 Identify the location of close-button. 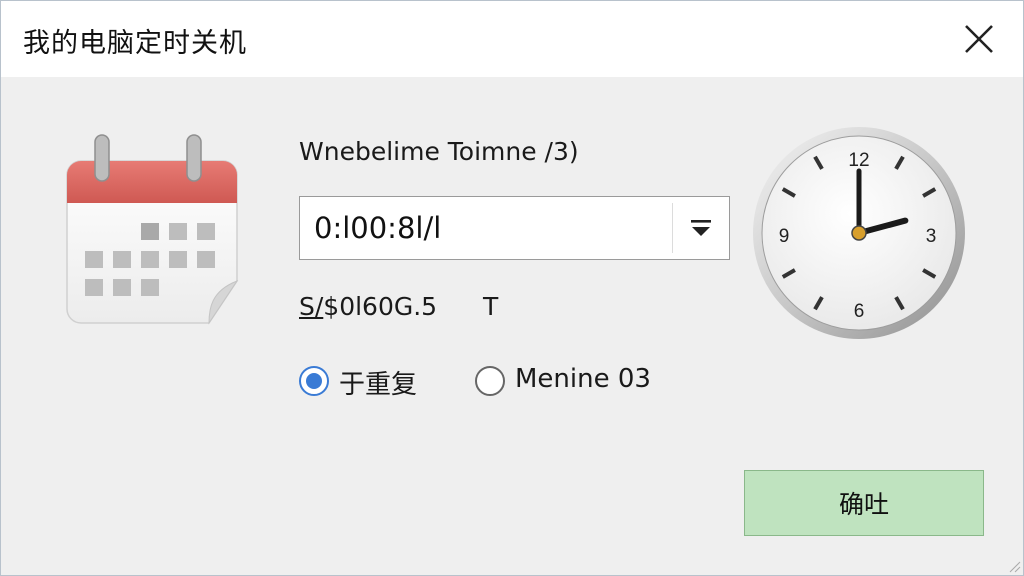
(979, 39).